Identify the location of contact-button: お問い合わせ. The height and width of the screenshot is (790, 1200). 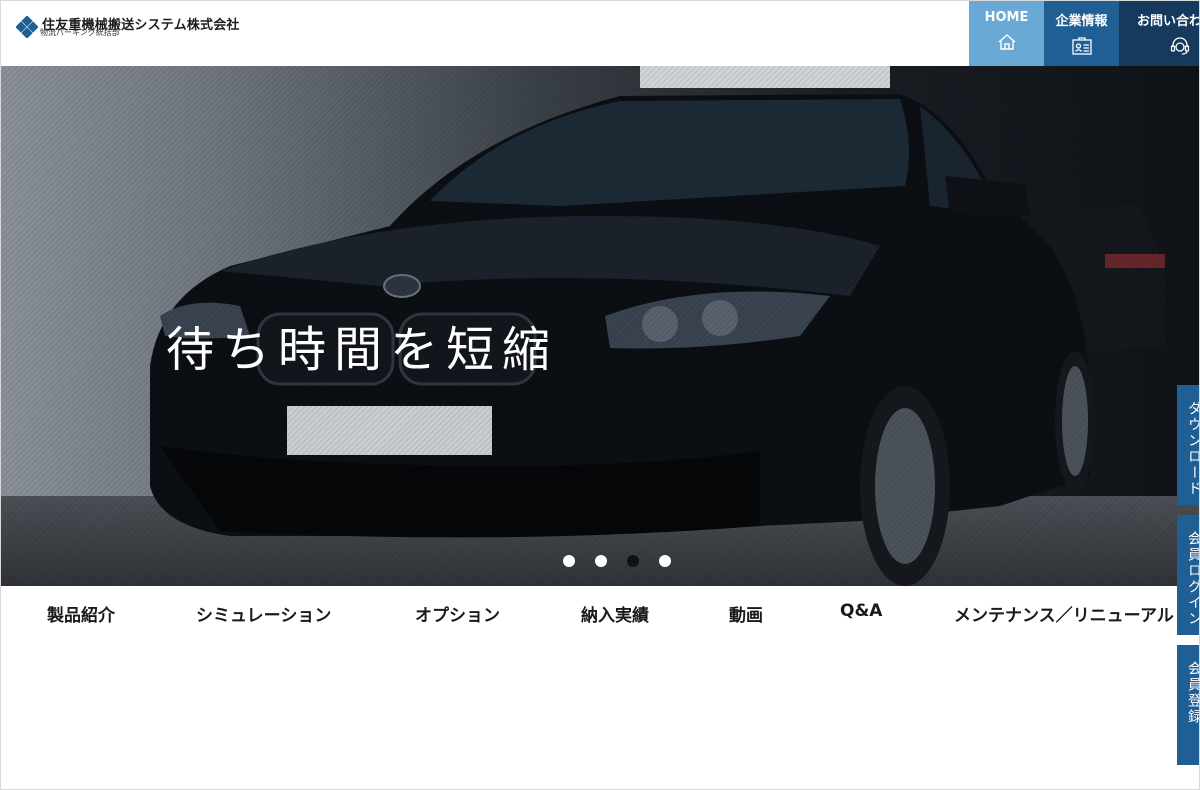
(1159, 33).